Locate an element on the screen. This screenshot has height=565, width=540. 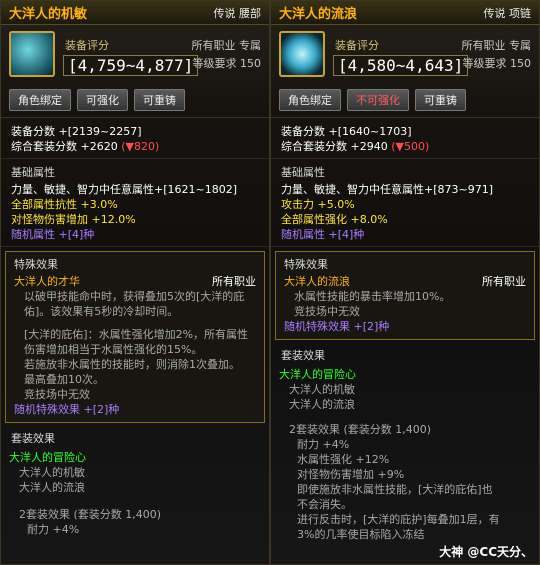
attr-line: 全部属性抗性 +3.0% is located at coordinates (64, 204).